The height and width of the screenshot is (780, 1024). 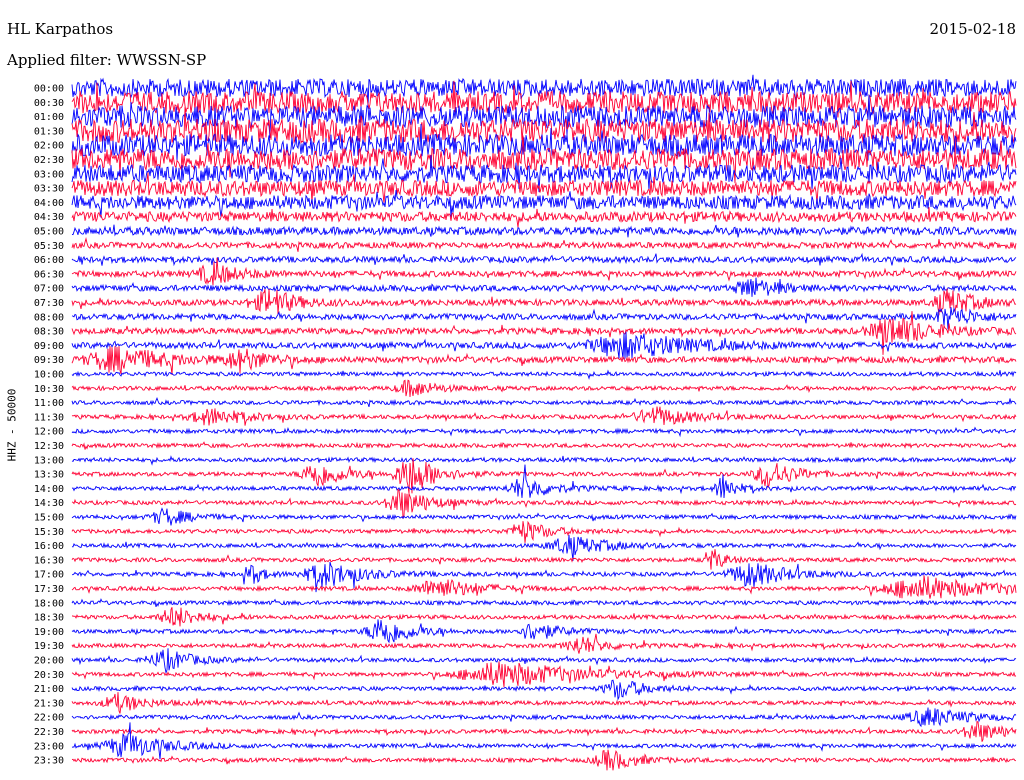 I want to click on tick-label-1830: 18:30, so click(x=49, y=618).